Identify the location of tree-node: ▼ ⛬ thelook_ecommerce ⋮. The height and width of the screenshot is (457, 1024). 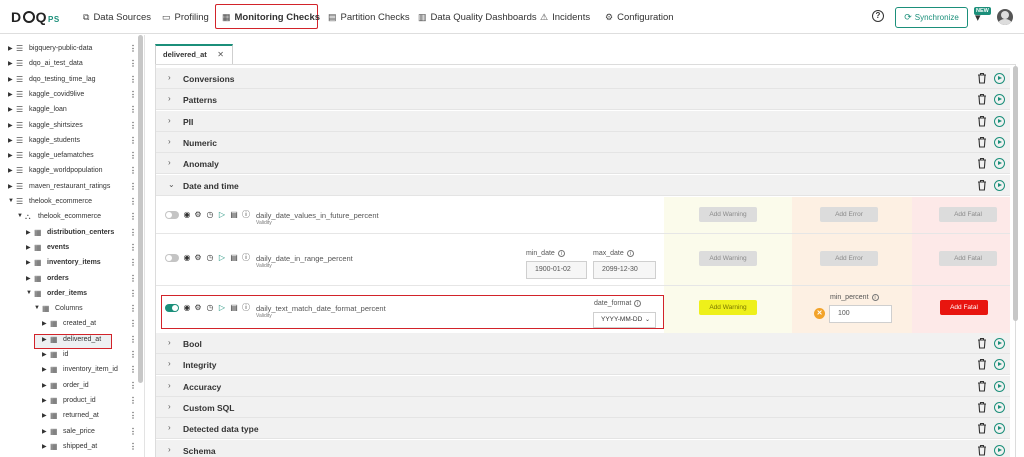
(69, 217).